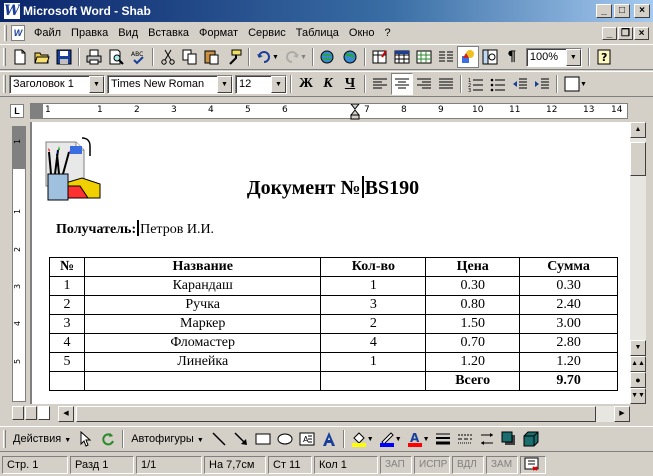 The image size is (653, 476). What do you see at coordinates (19, 264) in the screenshot?
I see `vertical-ruler-strip: 1 1 2 3 4 5` at bounding box center [19, 264].